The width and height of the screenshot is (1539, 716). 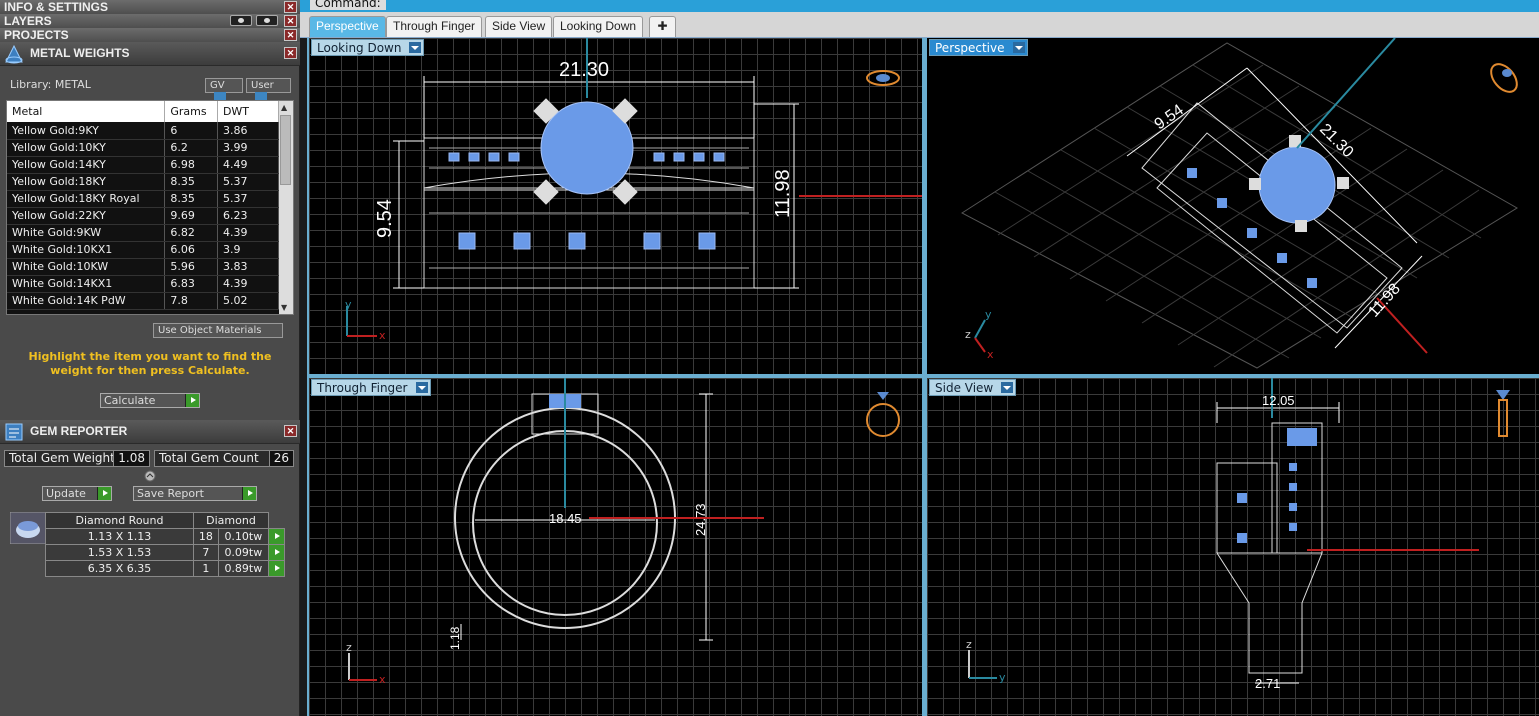 I want to click on total-gem-weight: Total Gem Weight 1.08, so click(x=77, y=458).